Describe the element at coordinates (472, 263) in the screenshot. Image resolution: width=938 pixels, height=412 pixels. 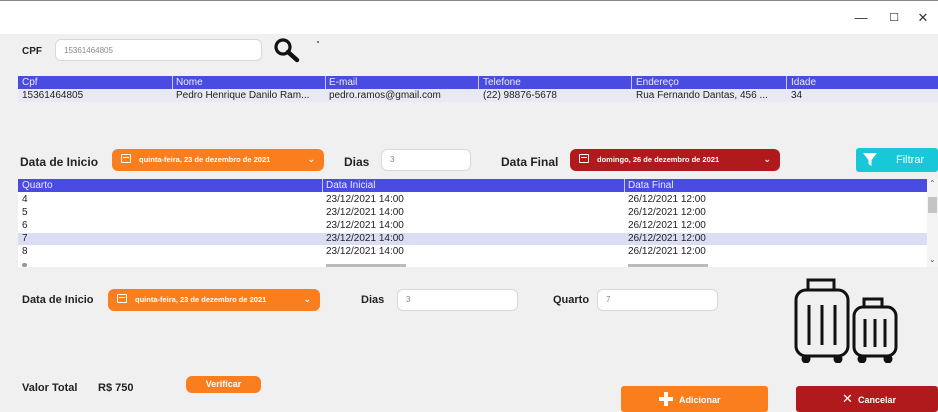
I see `table-row-partial` at that location.